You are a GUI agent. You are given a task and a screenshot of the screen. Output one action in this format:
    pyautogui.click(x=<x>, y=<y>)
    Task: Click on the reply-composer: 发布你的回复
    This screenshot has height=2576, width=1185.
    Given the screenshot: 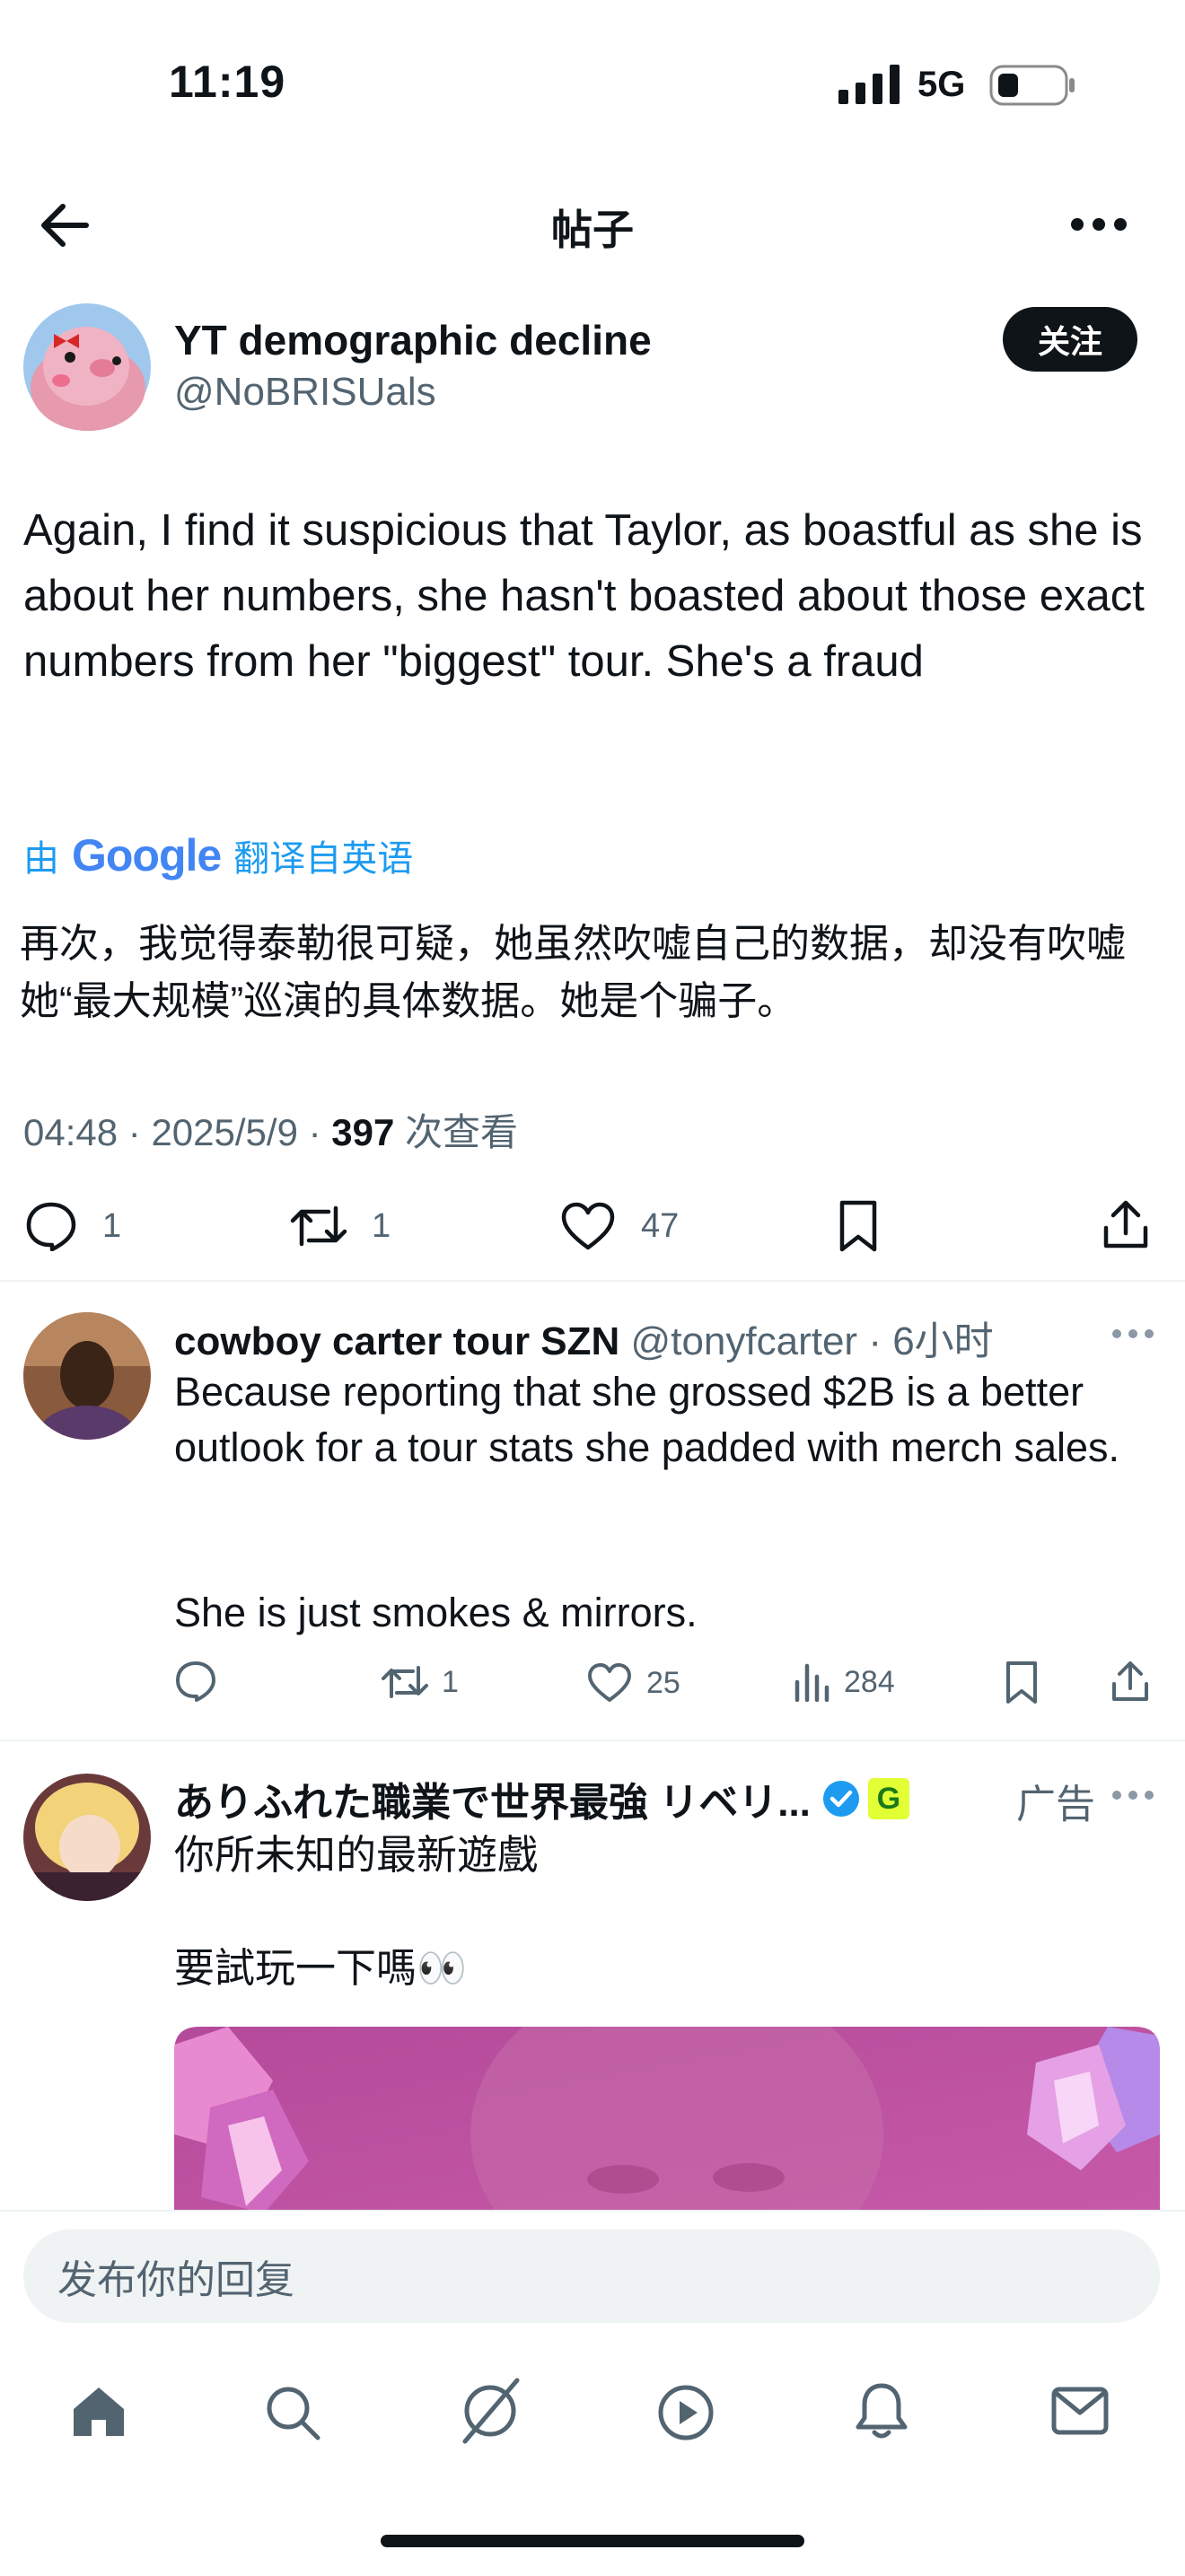 What is the action you would take?
    pyautogui.click(x=591, y=2276)
    